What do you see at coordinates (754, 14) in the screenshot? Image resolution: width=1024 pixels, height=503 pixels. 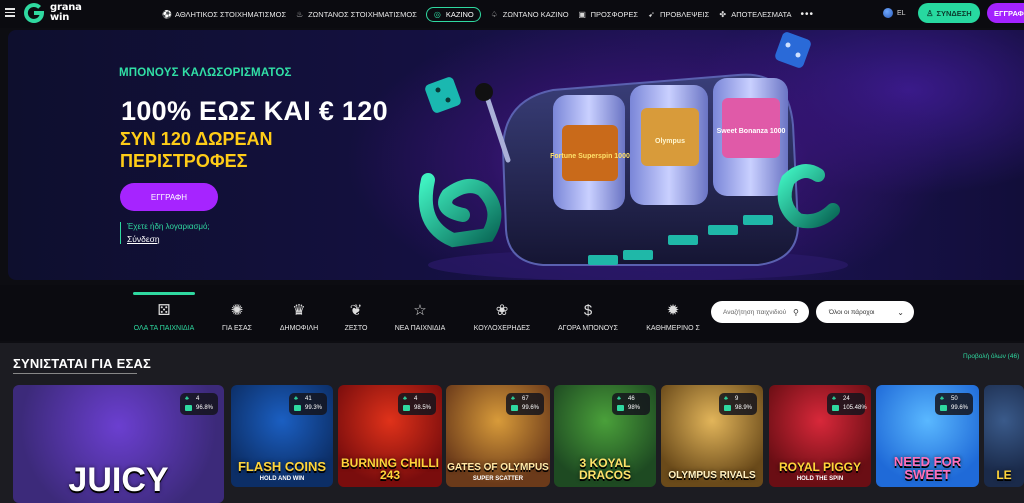 I see `nav-results: ✤ ΑΠΟΤΕΛΕΣΜΑΤΑ` at bounding box center [754, 14].